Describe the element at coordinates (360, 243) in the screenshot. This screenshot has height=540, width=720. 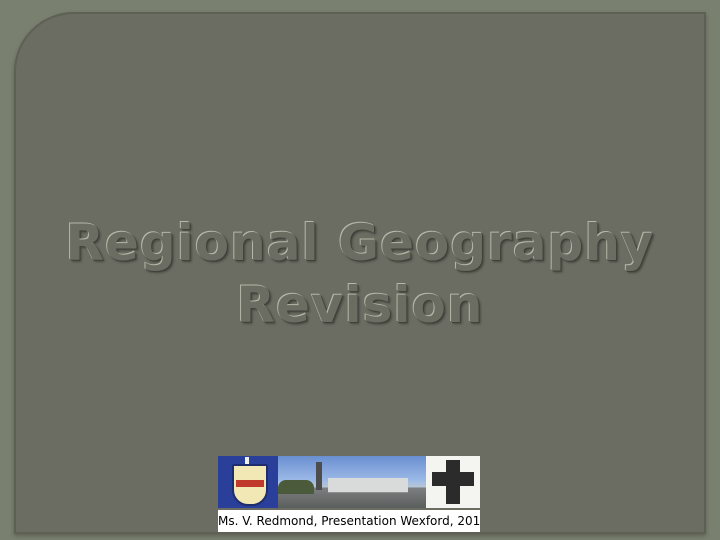
I see `title-line-1: Regional Geography` at that location.